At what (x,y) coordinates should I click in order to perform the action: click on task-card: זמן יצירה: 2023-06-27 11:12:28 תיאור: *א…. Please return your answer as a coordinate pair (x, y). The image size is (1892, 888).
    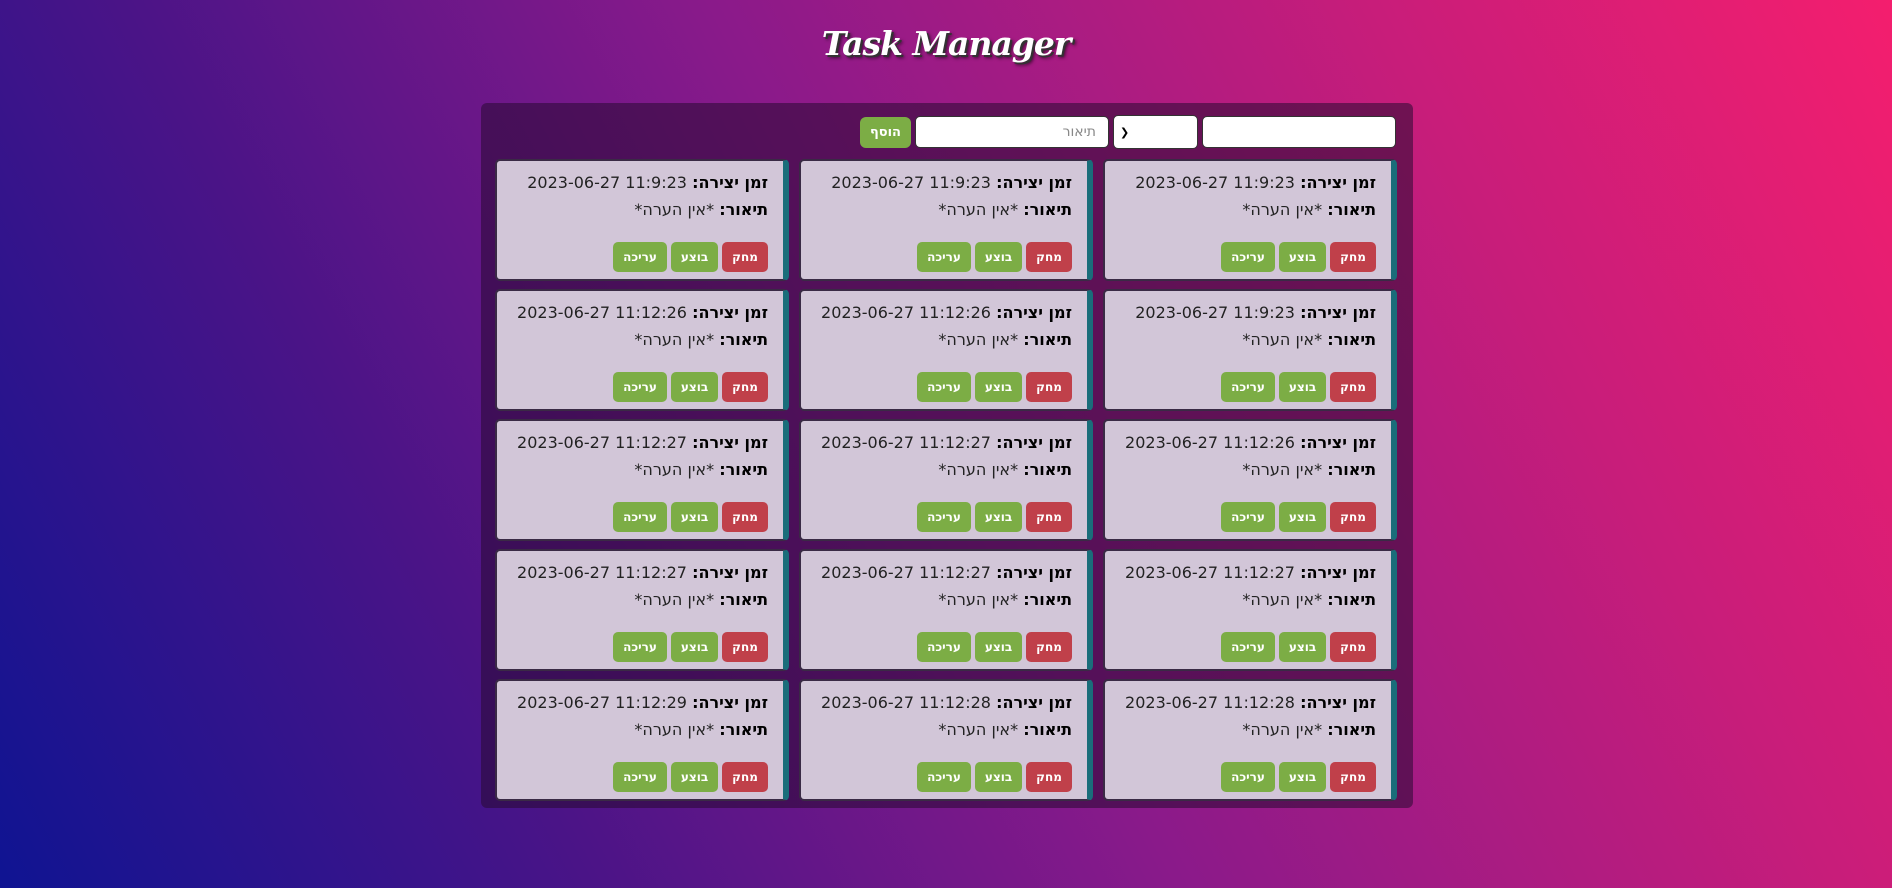
    Looking at the image, I should click on (1250, 740).